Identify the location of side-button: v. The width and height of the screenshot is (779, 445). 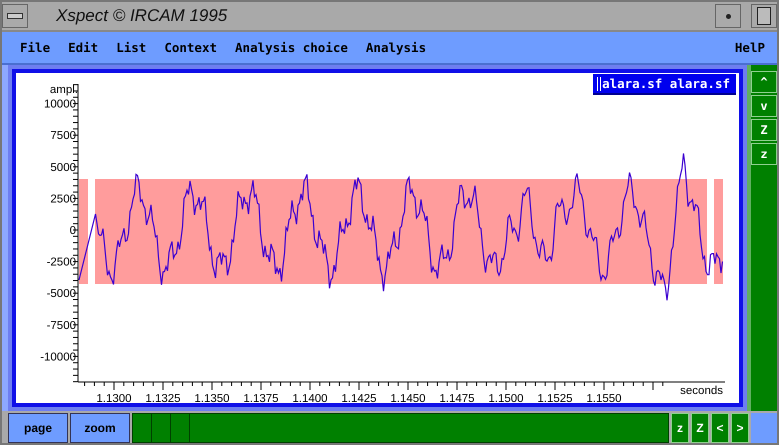
(764, 106).